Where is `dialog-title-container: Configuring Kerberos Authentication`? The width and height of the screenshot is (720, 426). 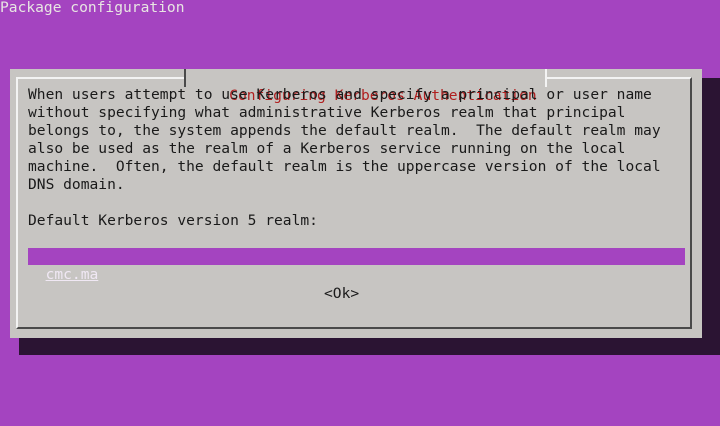 dialog-title-container: Configuring Kerberos Authentication is located at coordinates (365, 86).